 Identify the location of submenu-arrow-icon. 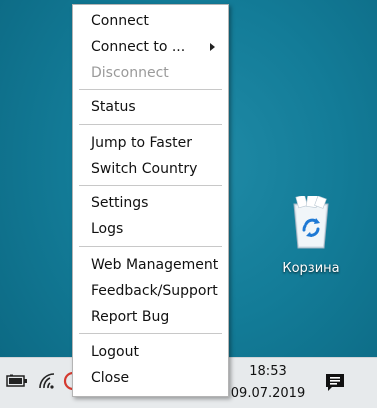
(212, 47).